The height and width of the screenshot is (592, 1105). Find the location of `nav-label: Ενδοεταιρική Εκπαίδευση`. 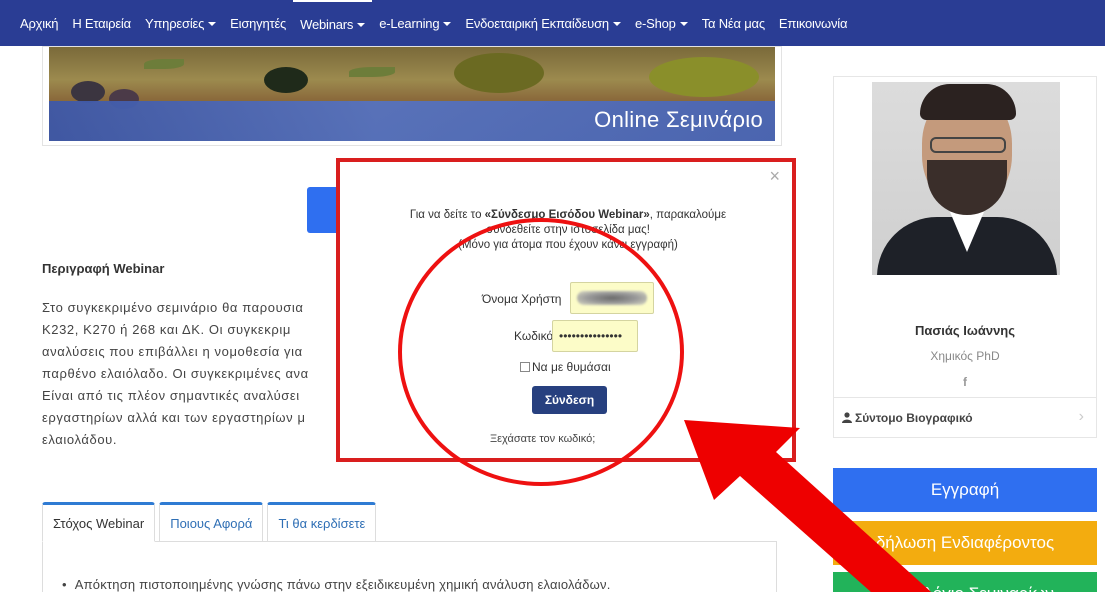

nav-label: Ενδοεταιρική Εκπαίδευση is located at coordinates (537, 23).